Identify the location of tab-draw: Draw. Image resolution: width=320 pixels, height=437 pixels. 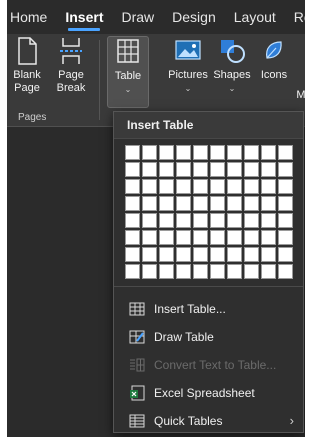
(137, 17).